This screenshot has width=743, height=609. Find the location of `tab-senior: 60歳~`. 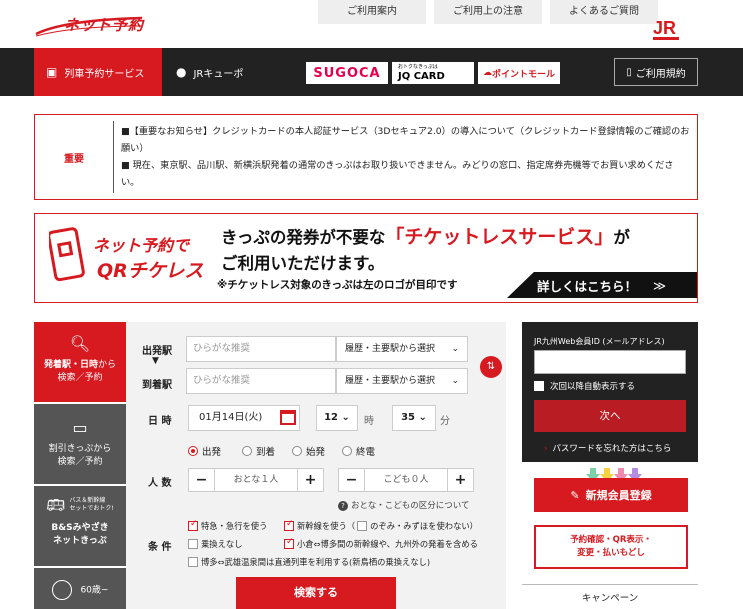

tab-senior: 60歳~ is located at coordinates (80, 588).